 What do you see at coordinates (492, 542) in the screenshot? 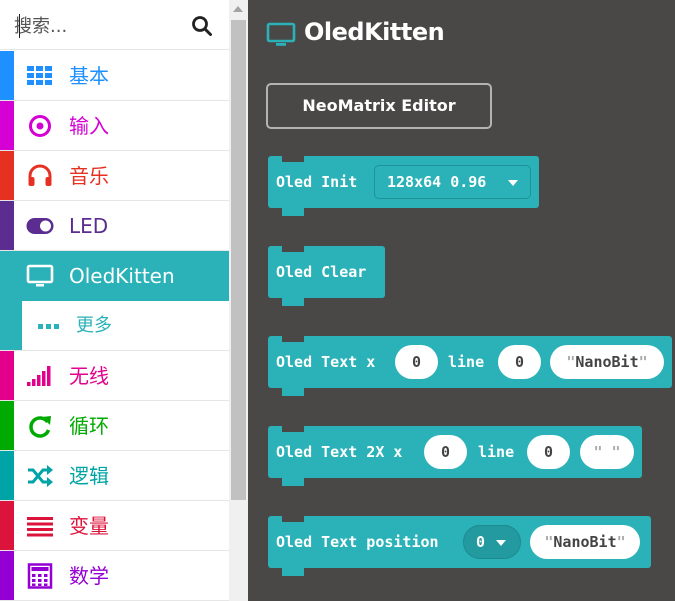
I see `position-dropdown: 0` at bounding box center [492, 542].